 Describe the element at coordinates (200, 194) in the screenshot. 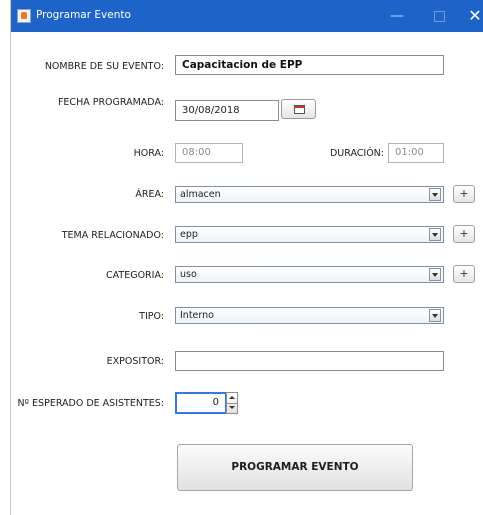

I see `area-selected-value: almacen` at that location.